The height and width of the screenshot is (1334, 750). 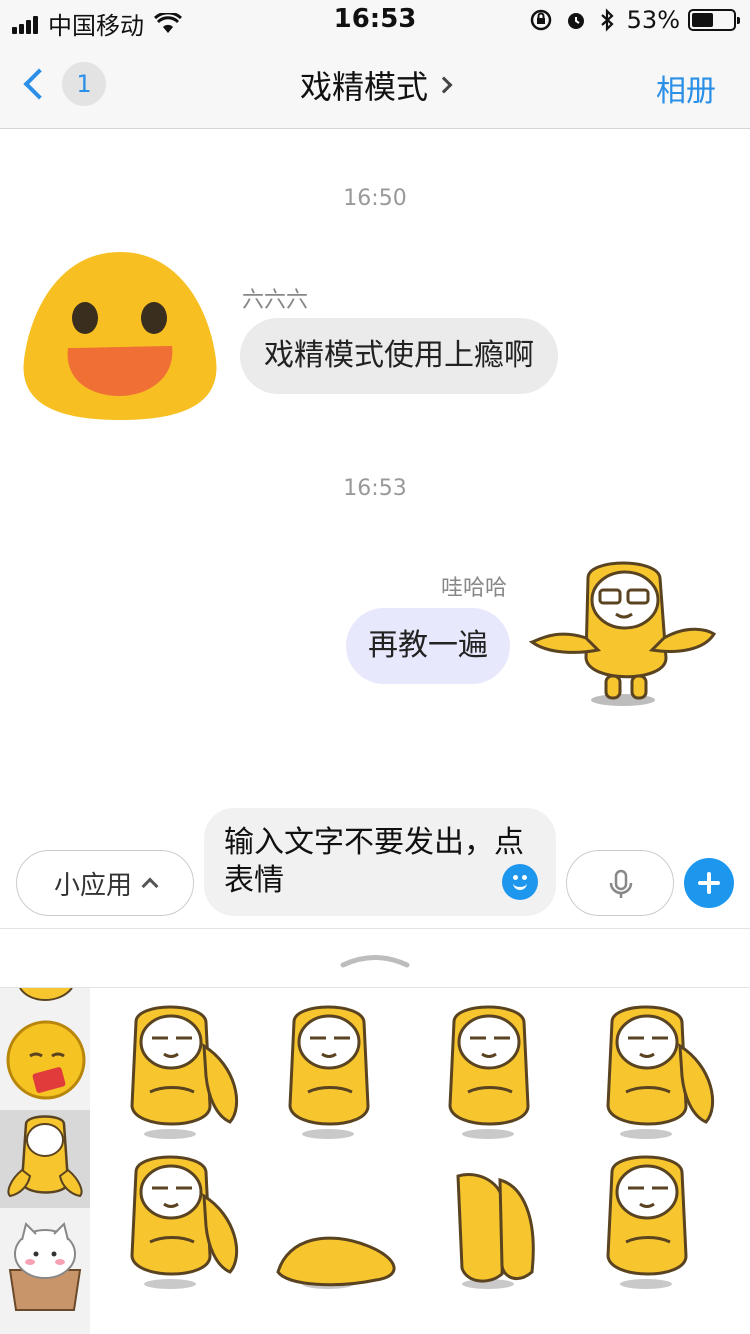 I want to click on chat-title: 戏精模式, so click(x=375, y=85).